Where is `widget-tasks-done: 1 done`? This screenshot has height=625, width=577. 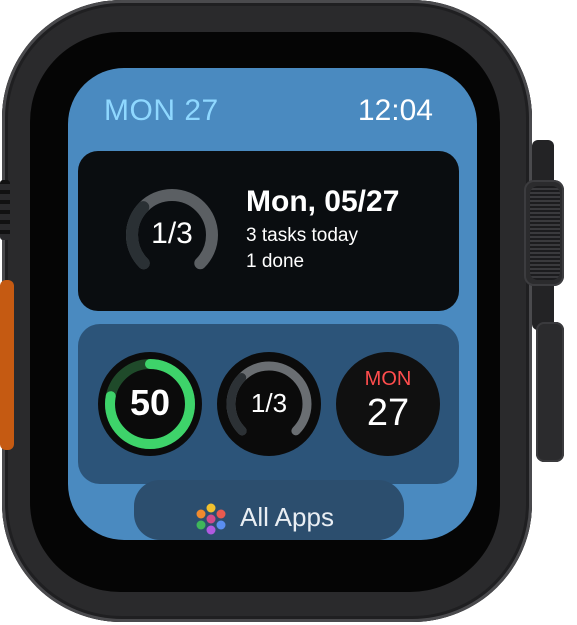
widget-tasks-done: 1 done is located at coordinates (275, 261).